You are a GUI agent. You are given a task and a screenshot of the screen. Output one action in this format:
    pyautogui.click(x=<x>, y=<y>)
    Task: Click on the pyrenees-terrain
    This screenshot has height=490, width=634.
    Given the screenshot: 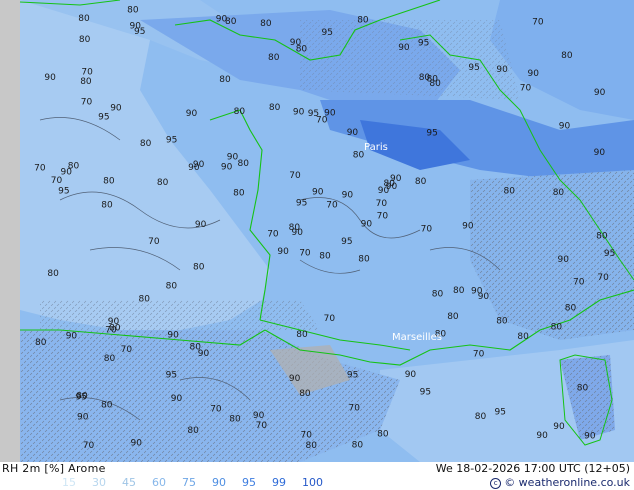 What is the action you would take?
    pyautogui.click(x=180, y=315)
    